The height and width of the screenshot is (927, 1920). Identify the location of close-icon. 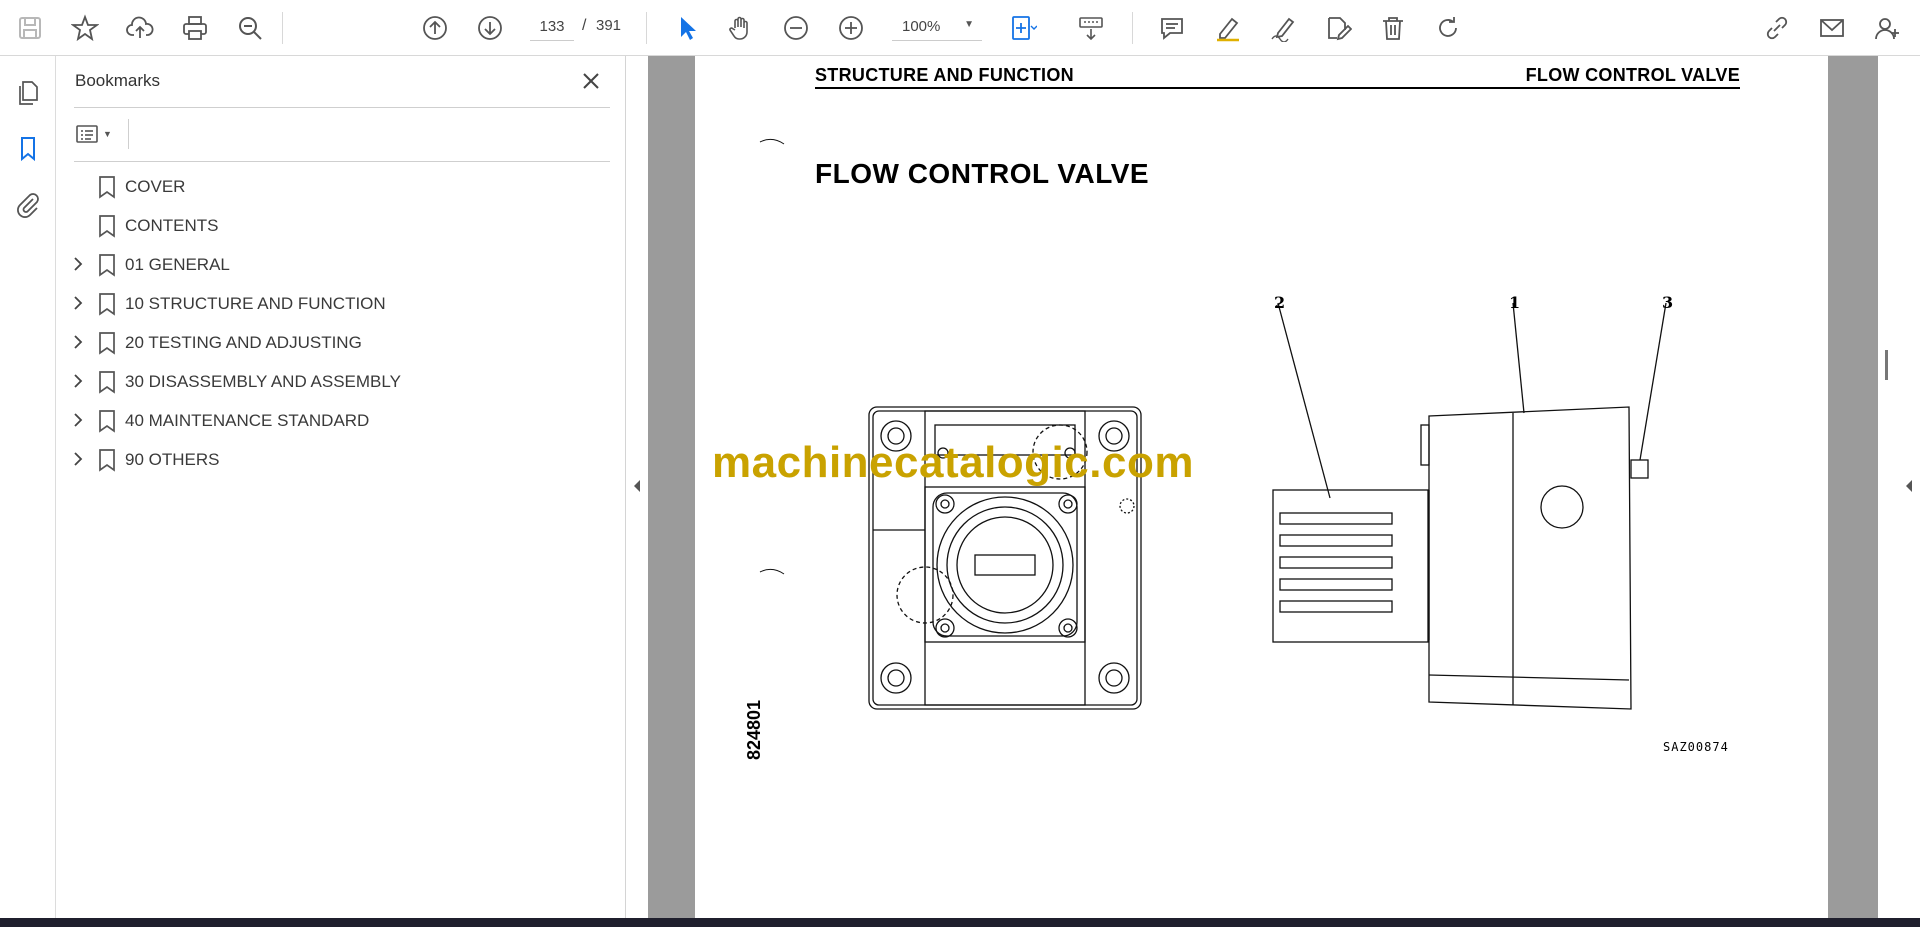
(591, 81).